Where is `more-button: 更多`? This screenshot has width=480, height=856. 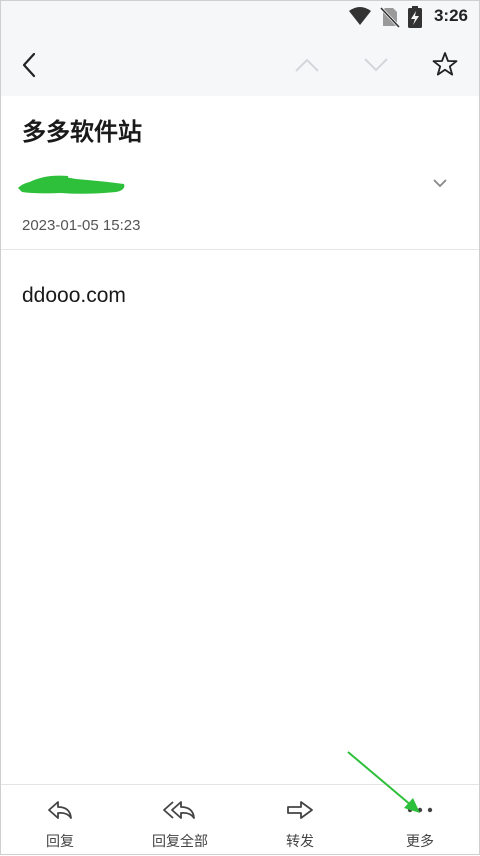 more-button: 更多 is located at coordinates (420, 820).